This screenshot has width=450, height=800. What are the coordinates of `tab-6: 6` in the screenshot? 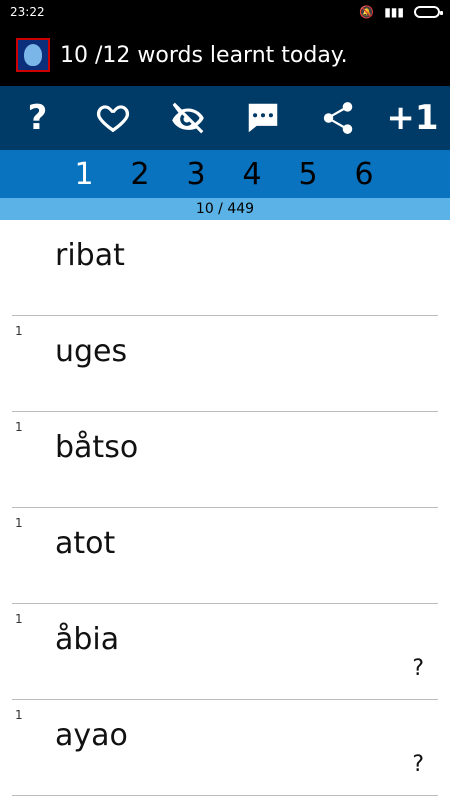 It's located at (364, 174).